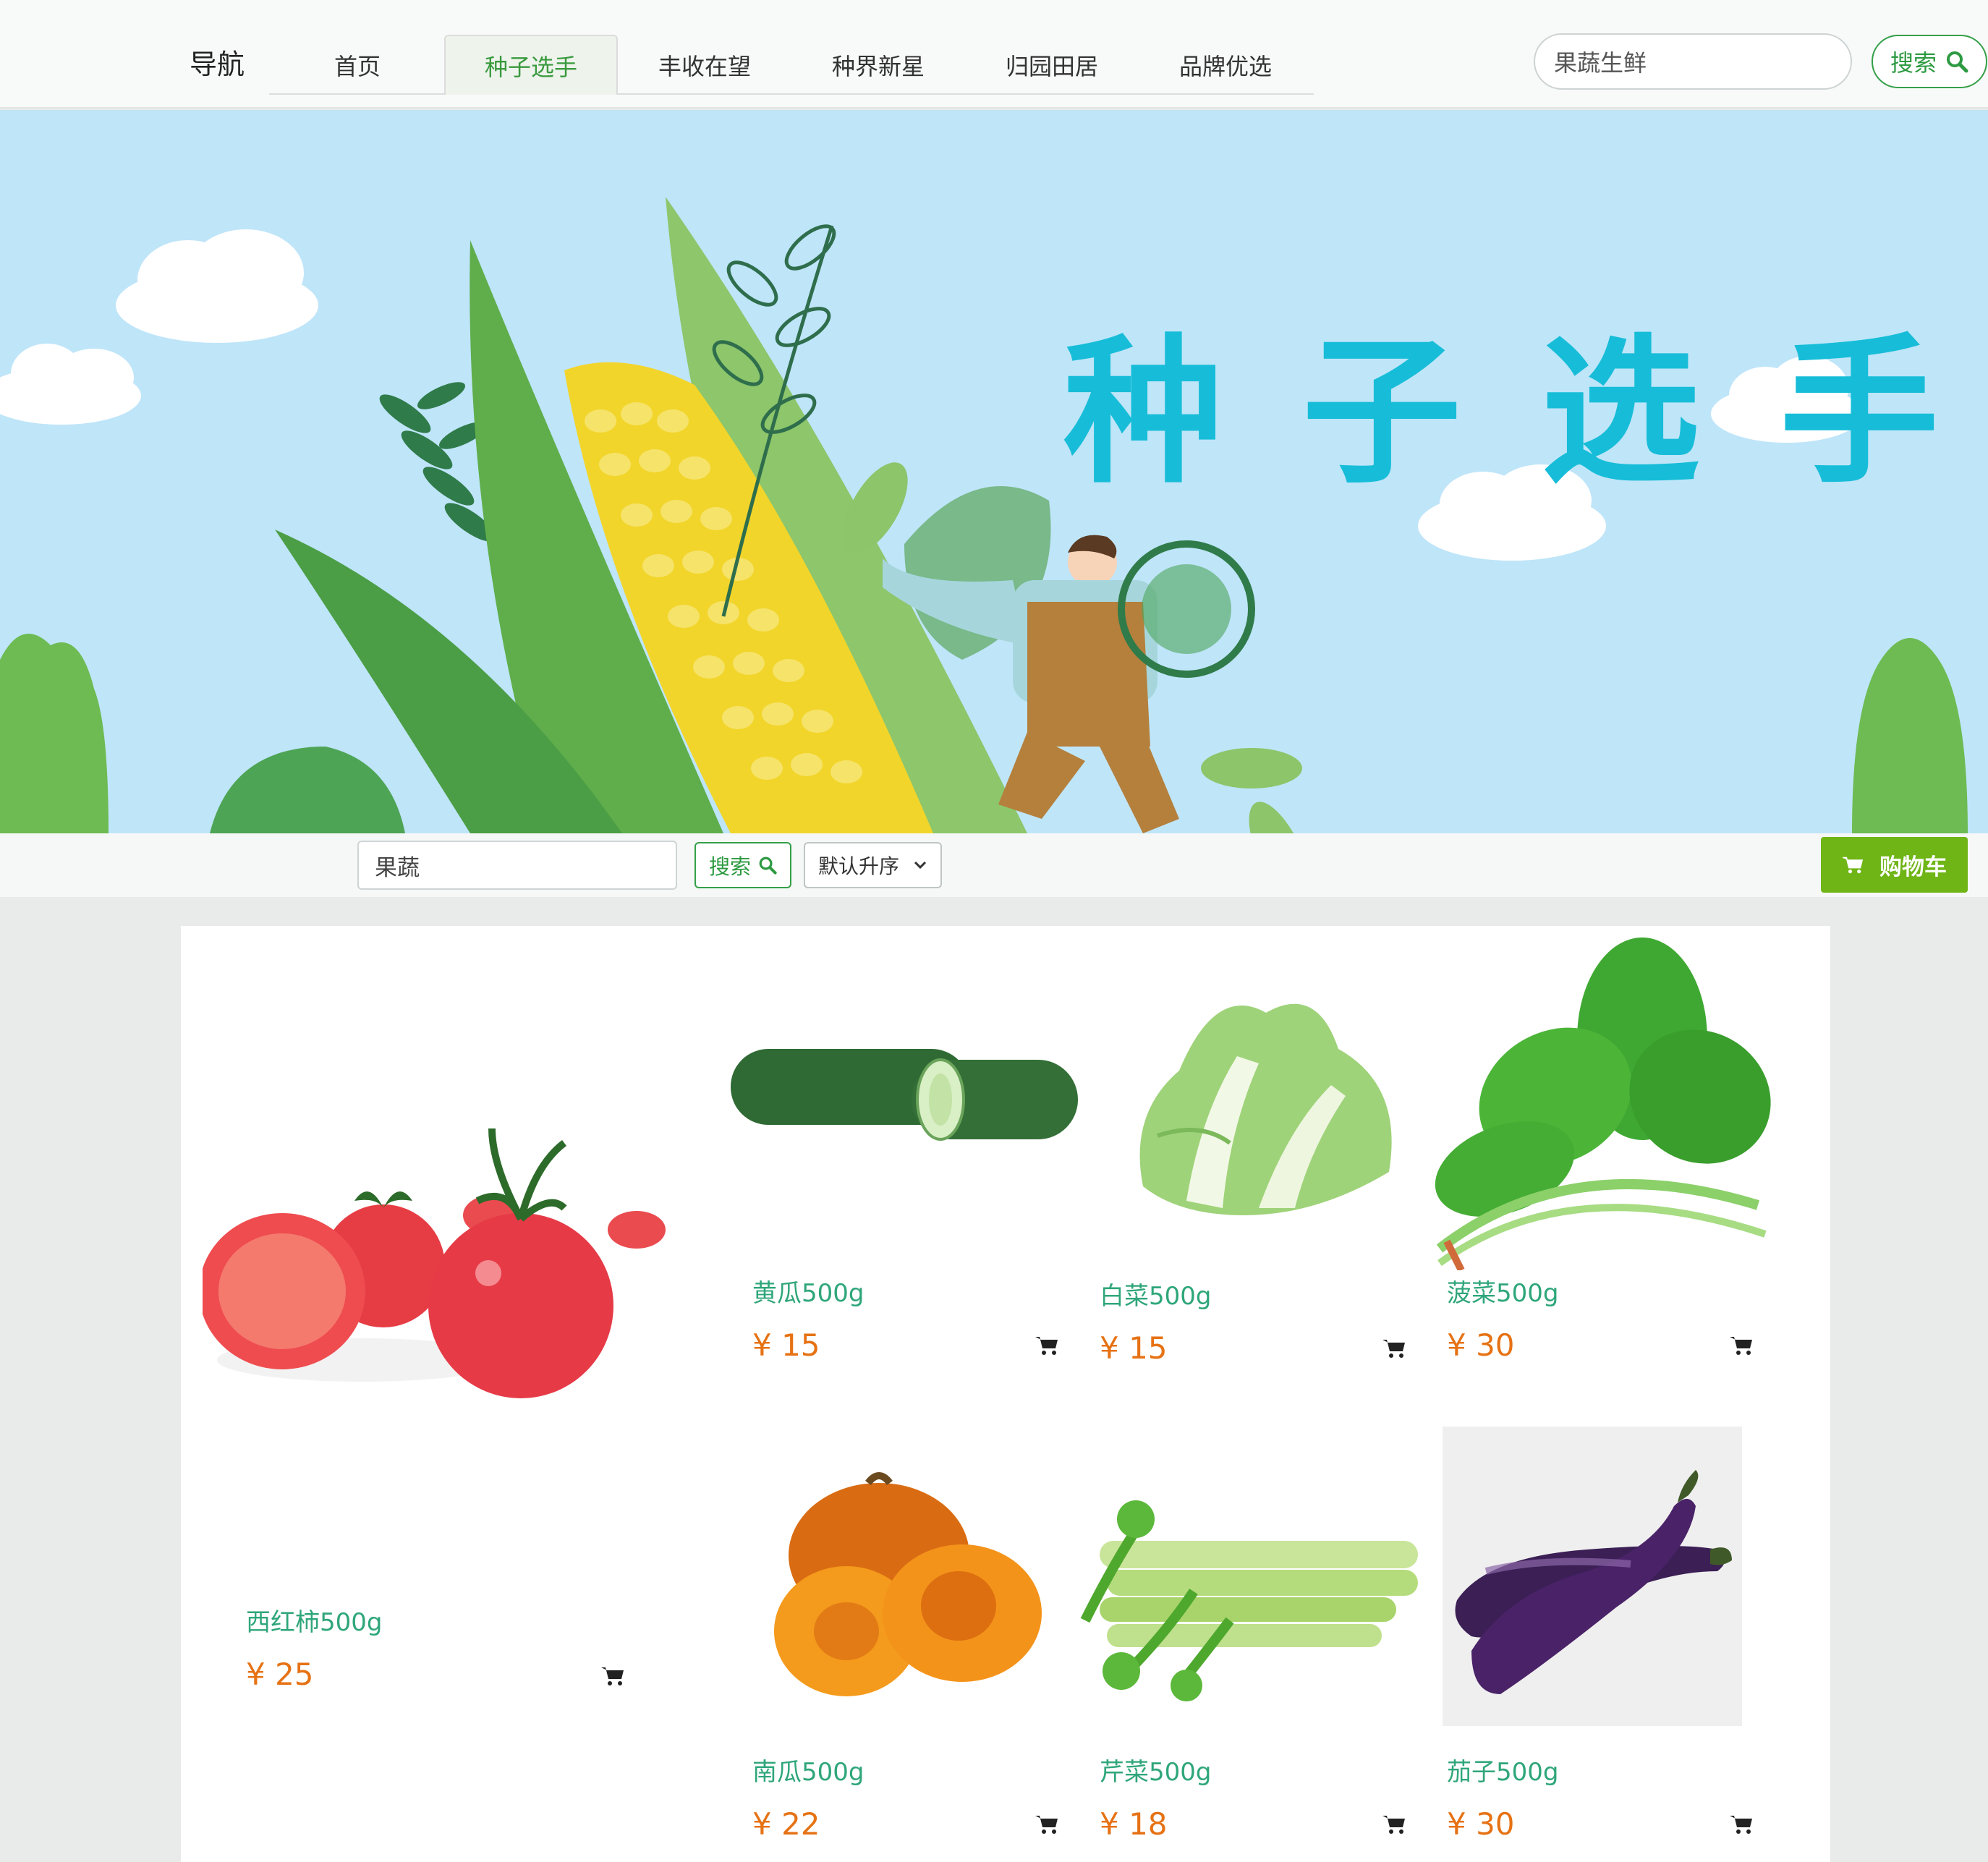  I want to click on cart-button-label: 购物车, so click(1913, 867).